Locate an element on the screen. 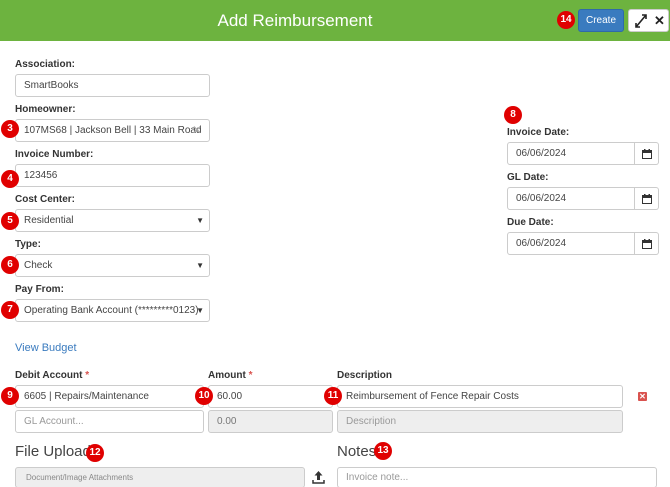 Image resolution: width=670 pixels, height=487 pixels. homeowner-value: 107MS68 | Jackson Bell | 33 Main Road is located at coordinates (113, 130).